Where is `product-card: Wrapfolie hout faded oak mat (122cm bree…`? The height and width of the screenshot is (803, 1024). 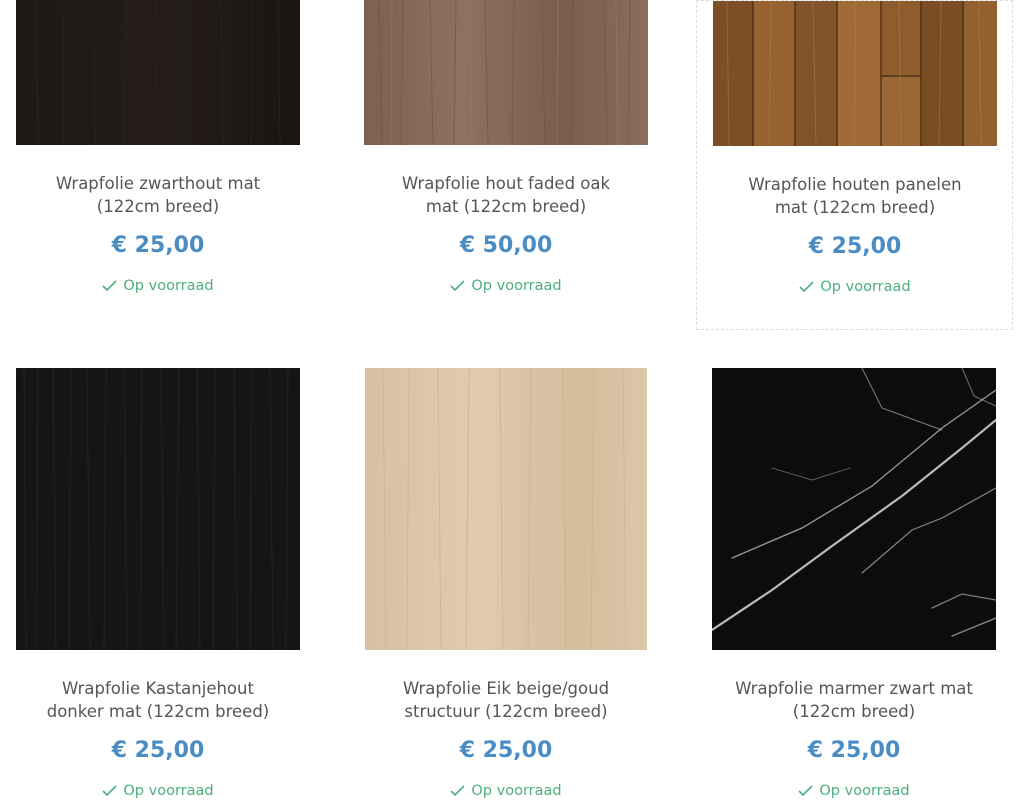
product-card: Wrapfolie hout faded oak mat (122cm bree… is located at coordinates (506, 165).